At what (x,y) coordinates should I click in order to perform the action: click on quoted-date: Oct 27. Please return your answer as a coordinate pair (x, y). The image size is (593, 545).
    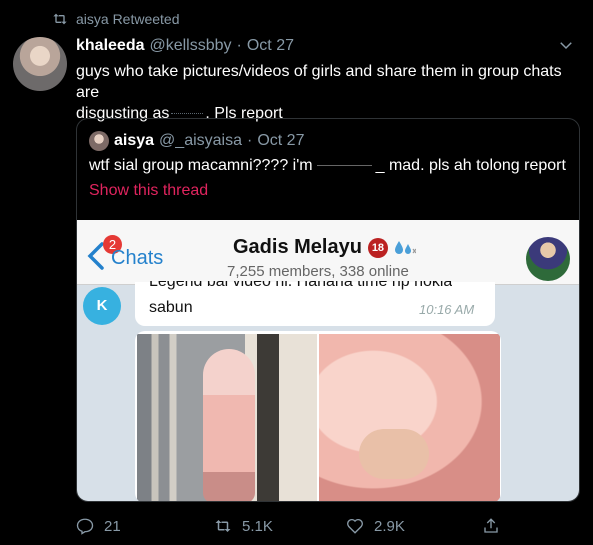
    Looking at the image, I should click on (281, 140).